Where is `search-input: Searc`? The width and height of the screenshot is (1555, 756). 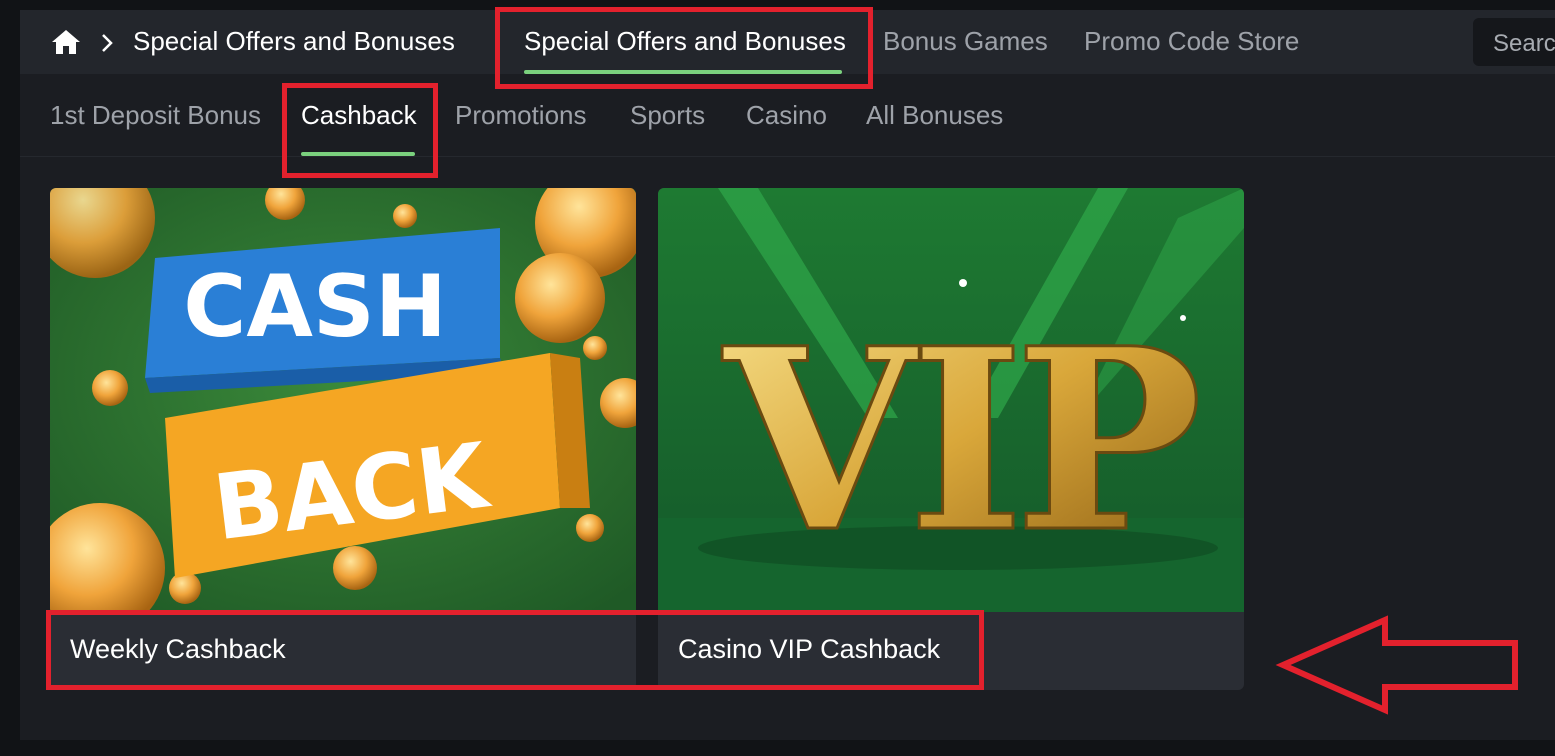 search-input: Searc is located at coordinates (1514, 42).